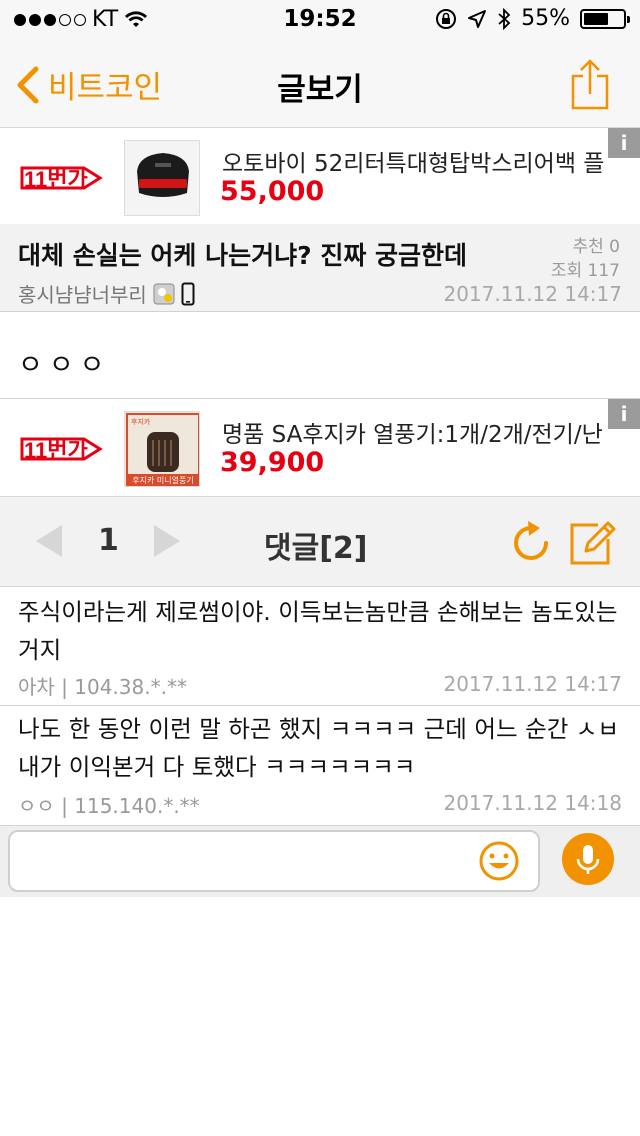 This screenshot has width=640, height=1136. What do you see at coordinates (412, 435) in the screenshot?
I see `ad-product-name: 명품 SA후지카 열풍기:1개/2개/전기/난` at bounding box center [412, 435].